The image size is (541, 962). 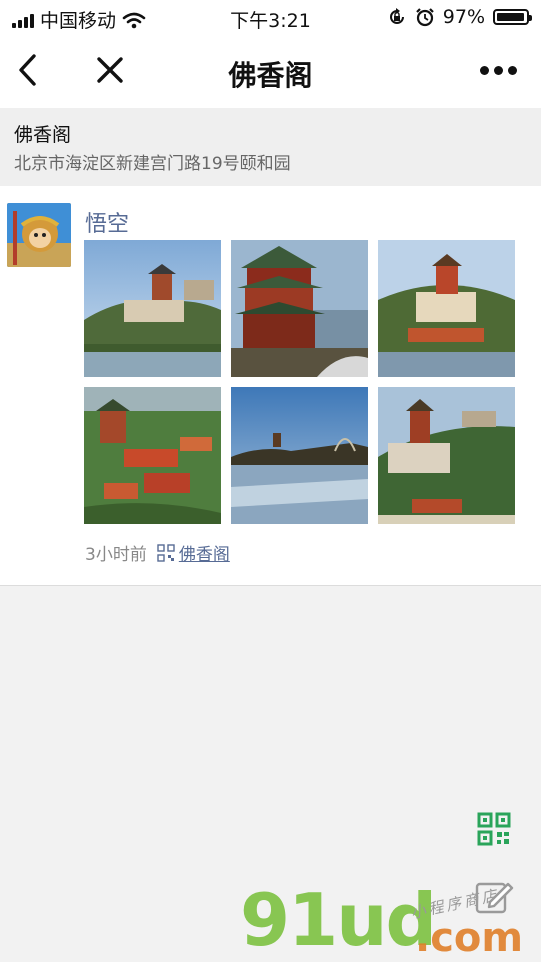 I want to click on place-link-label: 佛香阁, so click(x=204, y=555).